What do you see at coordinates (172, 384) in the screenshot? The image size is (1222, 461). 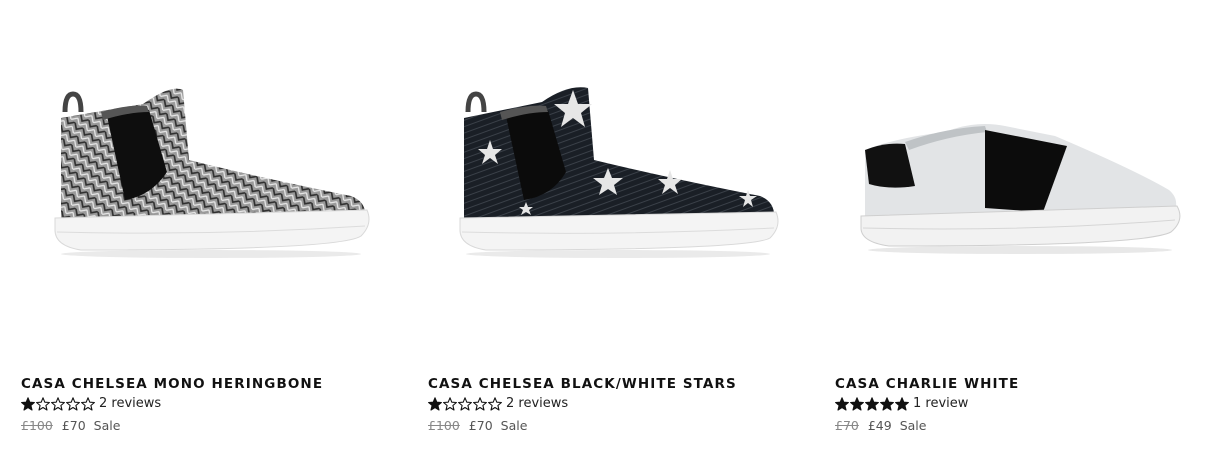 I see `product-title: CASA CHELSEA MONO HERINGBONE` at bounding box center [172, 384].